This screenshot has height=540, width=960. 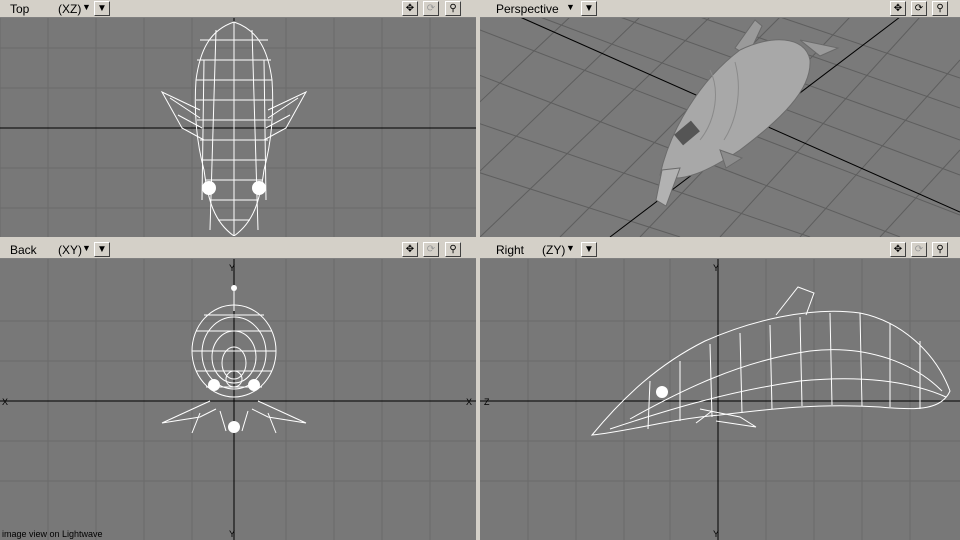 What do you see at coordinates (70, 250) in the screenshot?
I see `view-axis-select: (XY)` at bounding box center [70, 250].